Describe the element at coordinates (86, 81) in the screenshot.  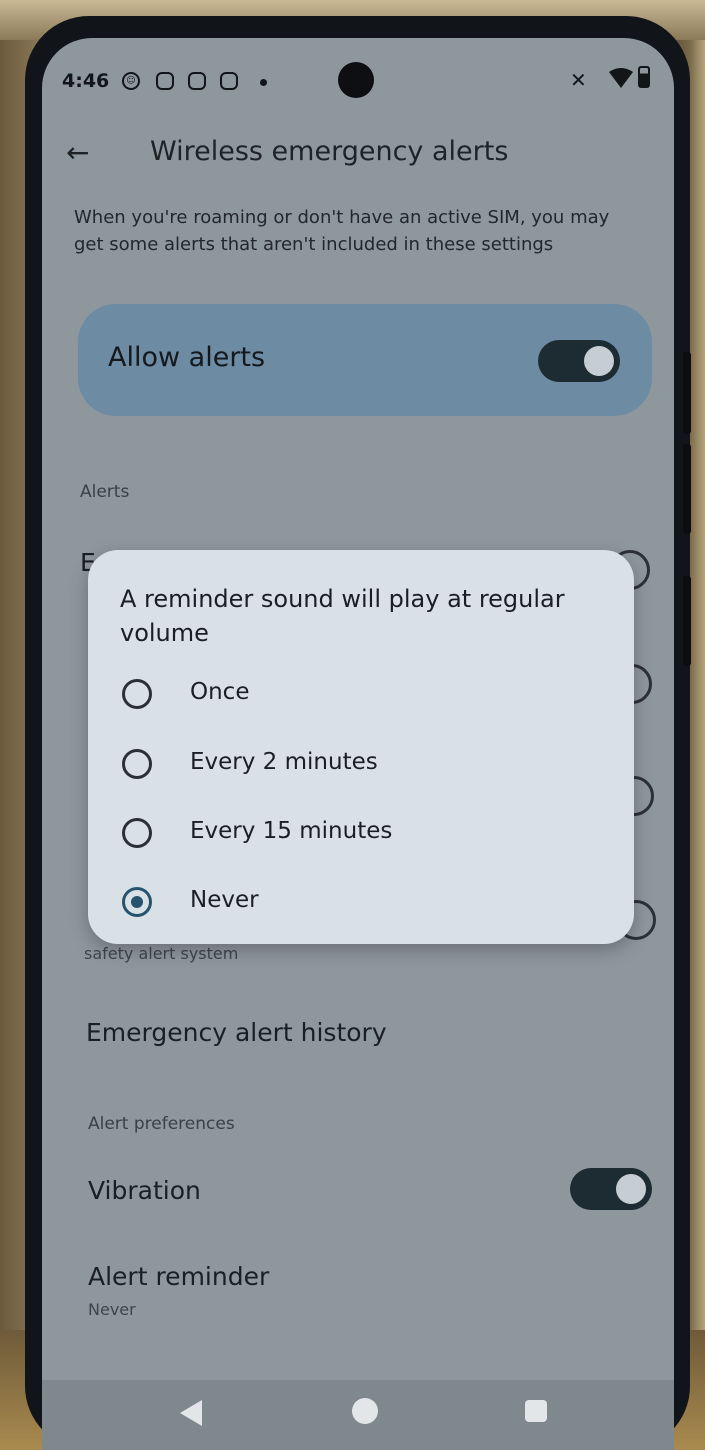
I see `status-time: 4:46` at that location.